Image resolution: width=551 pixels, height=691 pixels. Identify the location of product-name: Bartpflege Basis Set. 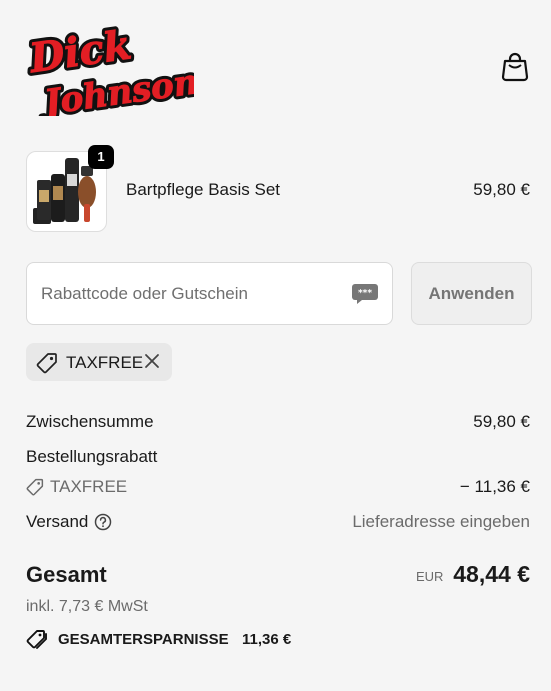
(203, 189).